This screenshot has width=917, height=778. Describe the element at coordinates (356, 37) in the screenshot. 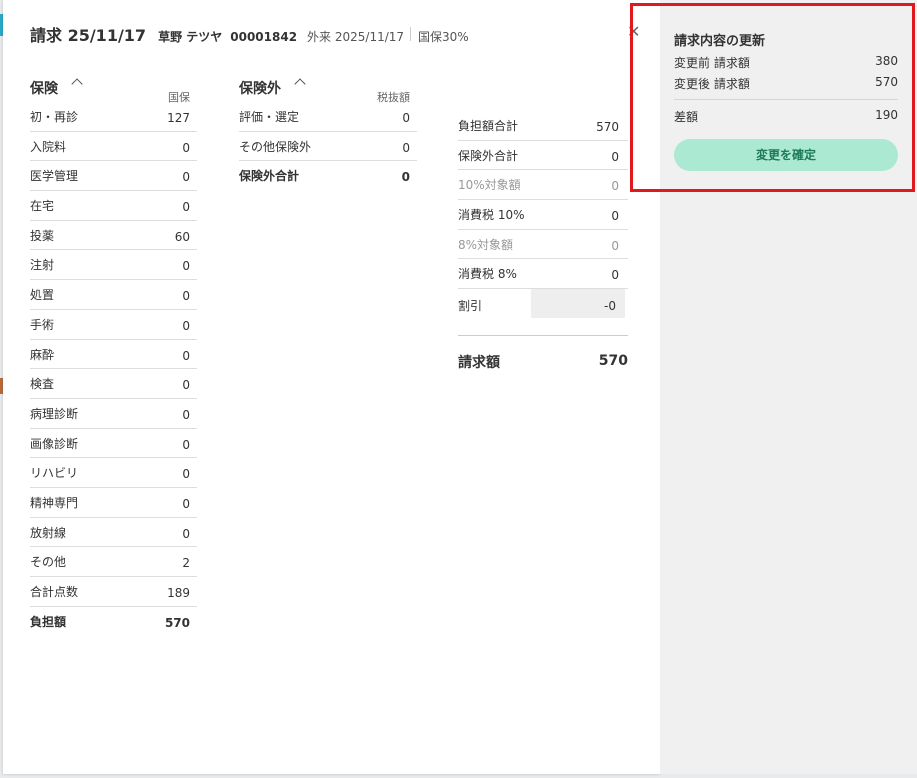

I see `visit-info: 外来 2025/11/17` at that location.